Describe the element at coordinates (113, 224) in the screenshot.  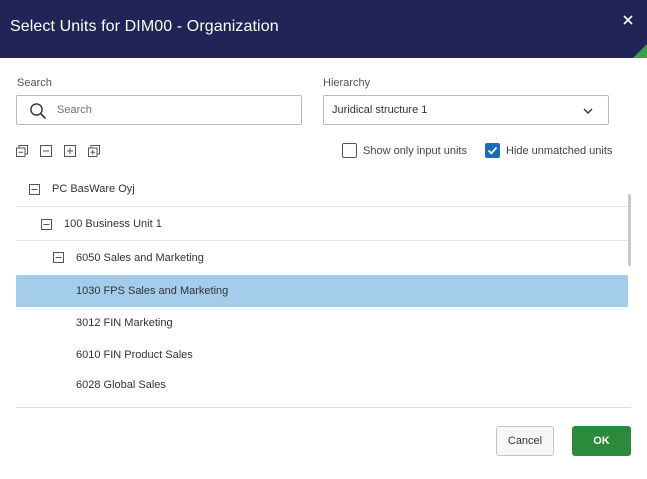
I see `tree-node-label: 100 Business Unit 1` at that location.